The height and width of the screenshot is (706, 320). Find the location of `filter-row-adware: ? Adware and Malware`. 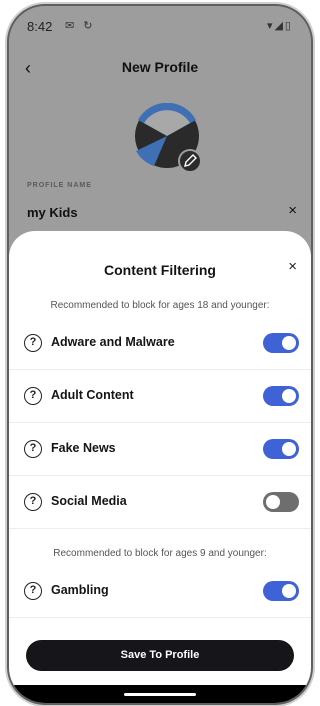

filter-row-adware: ? Adware and Malware is located at coordinates (160, 343).